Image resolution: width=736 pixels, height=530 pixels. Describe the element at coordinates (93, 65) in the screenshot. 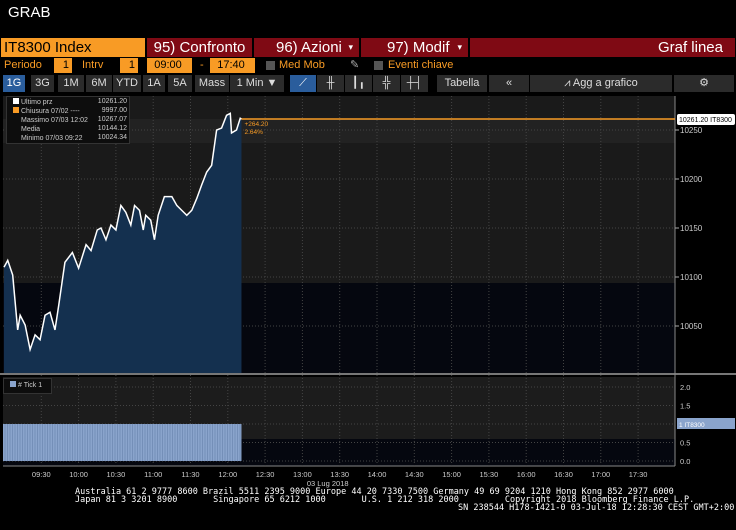

I see `interval-label: Intrv` at that location.